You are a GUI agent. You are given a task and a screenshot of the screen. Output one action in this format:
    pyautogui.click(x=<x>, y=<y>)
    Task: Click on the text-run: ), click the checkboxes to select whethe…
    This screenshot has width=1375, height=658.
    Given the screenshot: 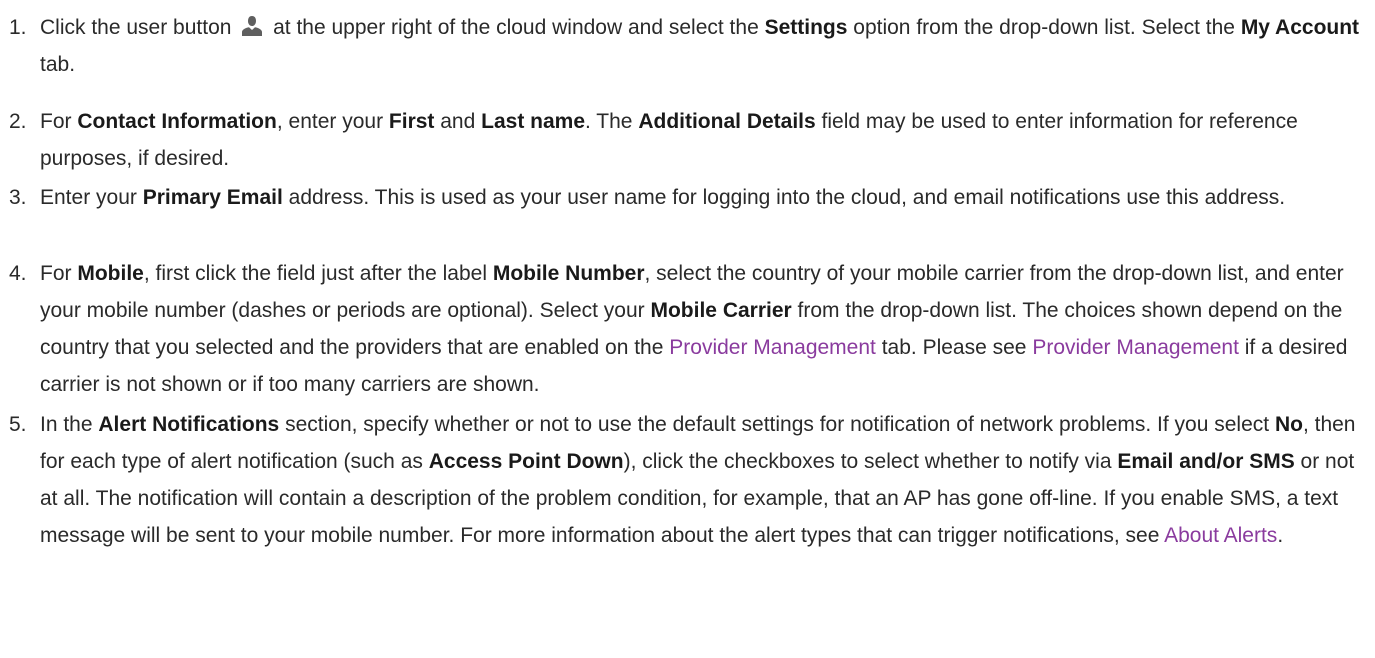 What is the action you would take?
    pyautogui.click(x=870, y=461)
    